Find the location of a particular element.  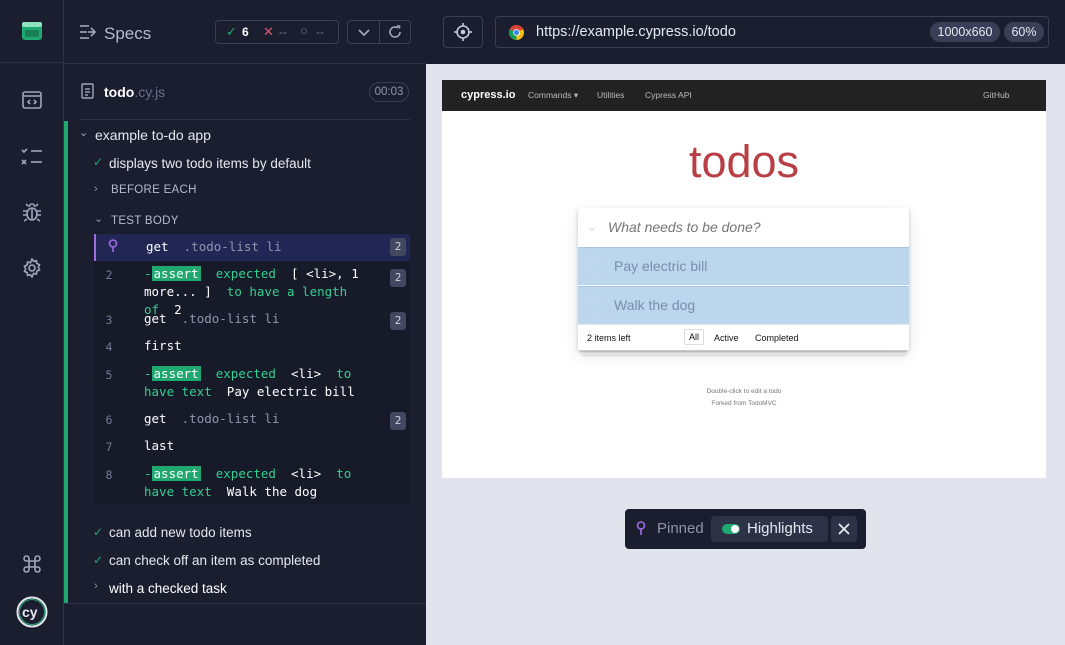

command-row: 6 get .todo-list li 2 is located at coordinates (252, 421).